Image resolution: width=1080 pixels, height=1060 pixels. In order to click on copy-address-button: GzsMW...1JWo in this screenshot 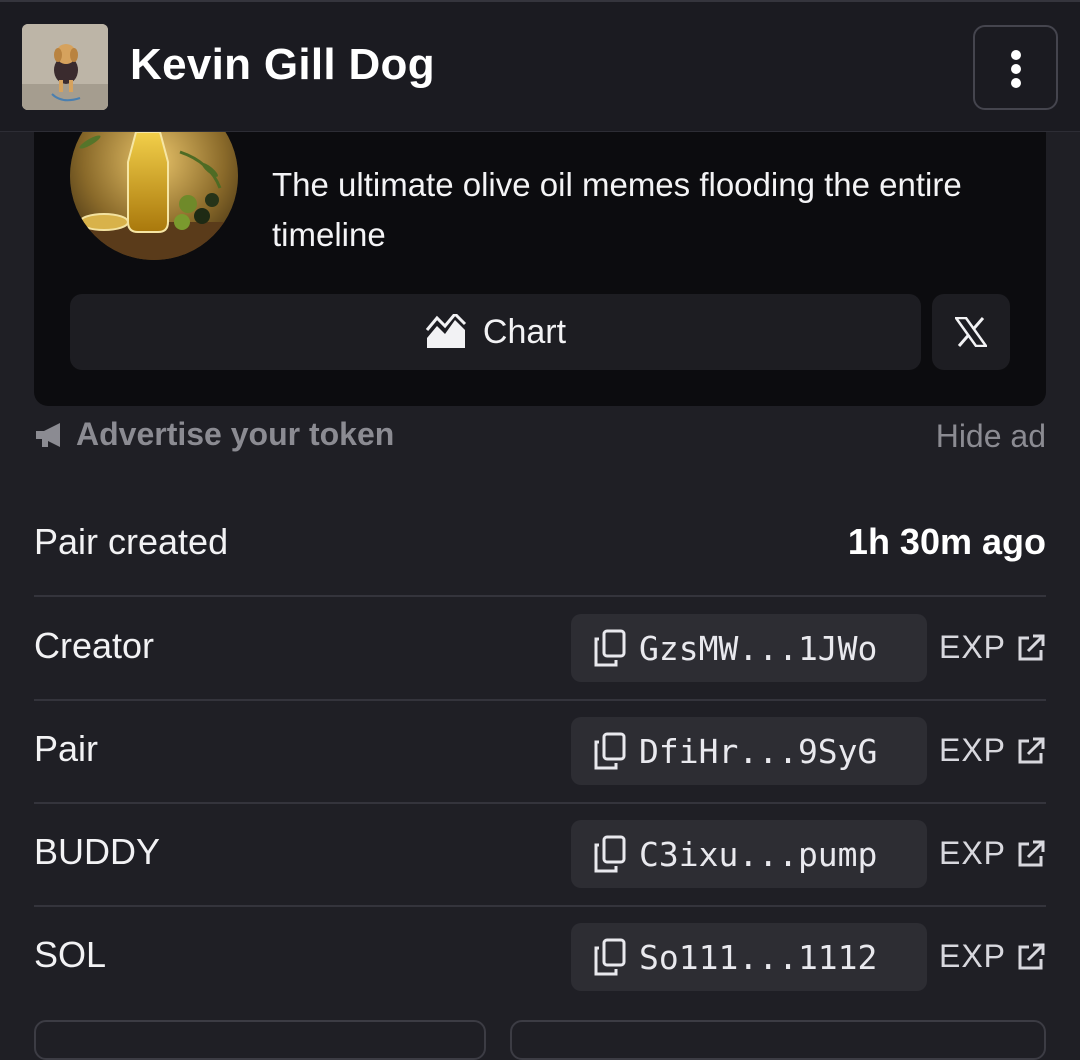, I will do `click(749, 648)`.